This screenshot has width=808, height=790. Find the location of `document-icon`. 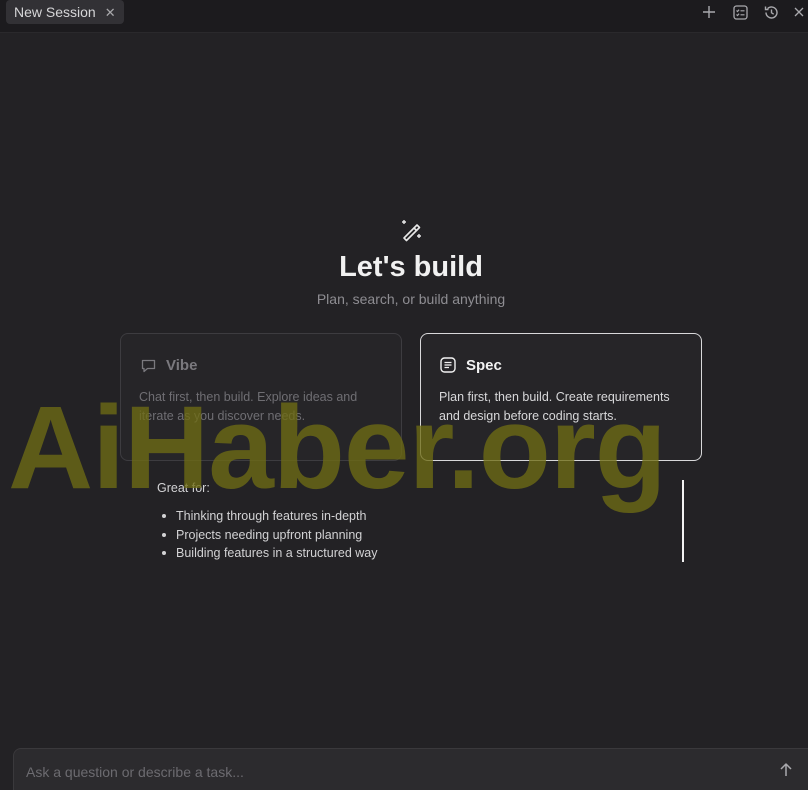

document-icon is located at coordinates (448, 365).